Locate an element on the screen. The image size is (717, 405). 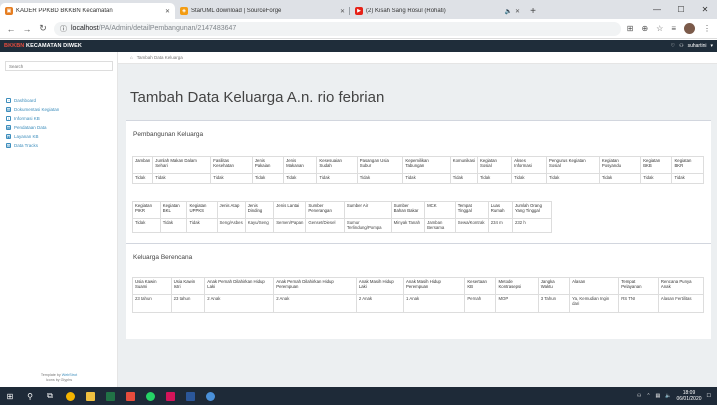
column-header: Pengurus Kegiatan Sosial is located at coordinates (573, 165).